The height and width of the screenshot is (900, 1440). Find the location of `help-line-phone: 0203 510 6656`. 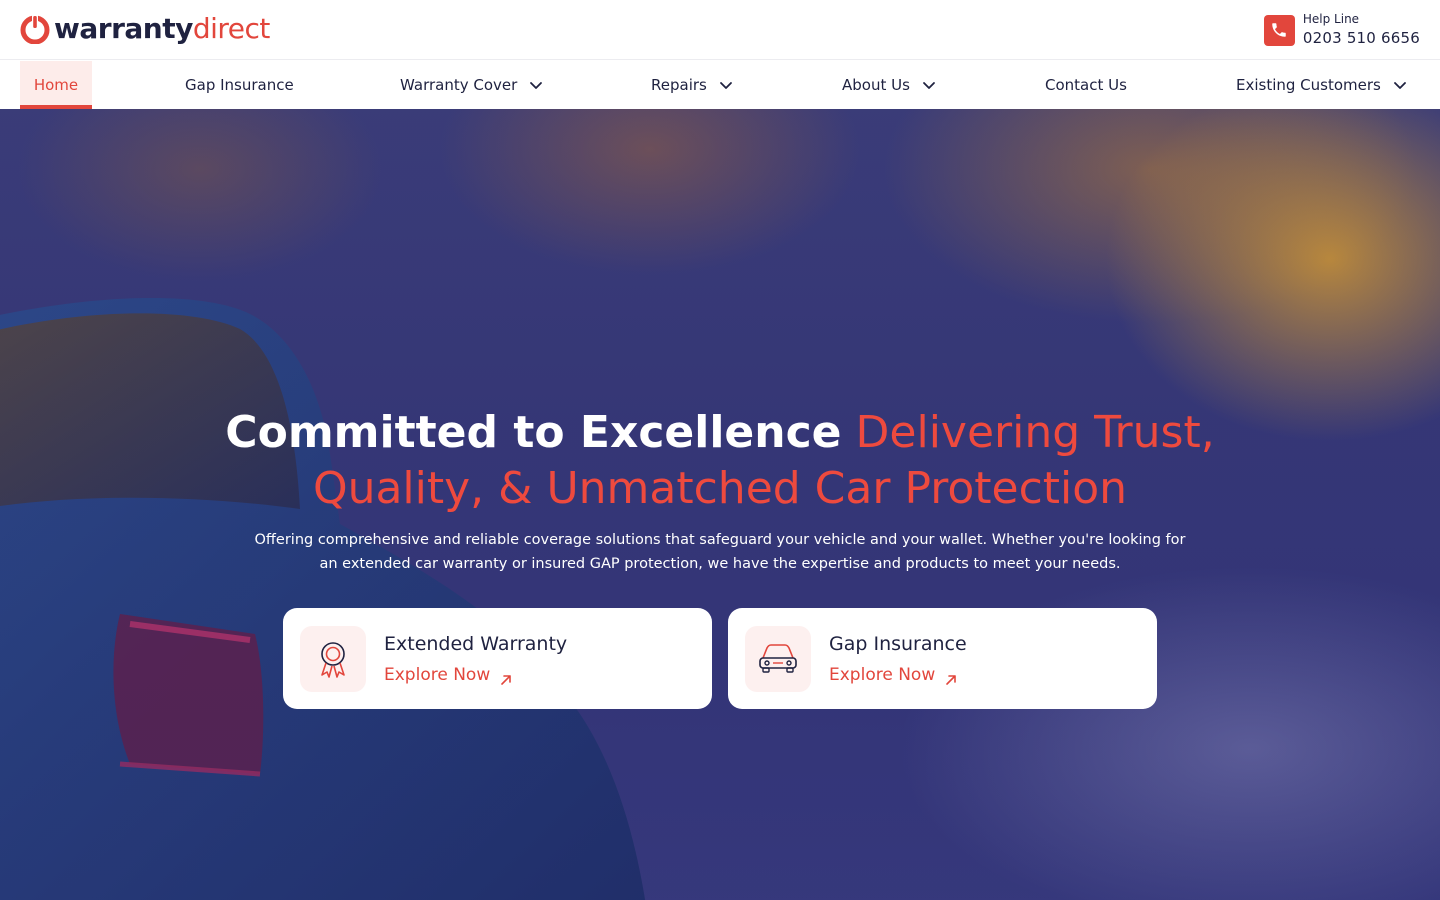

help-line-phone: 0203 510 6656 is located at coordinates (1361, 38).